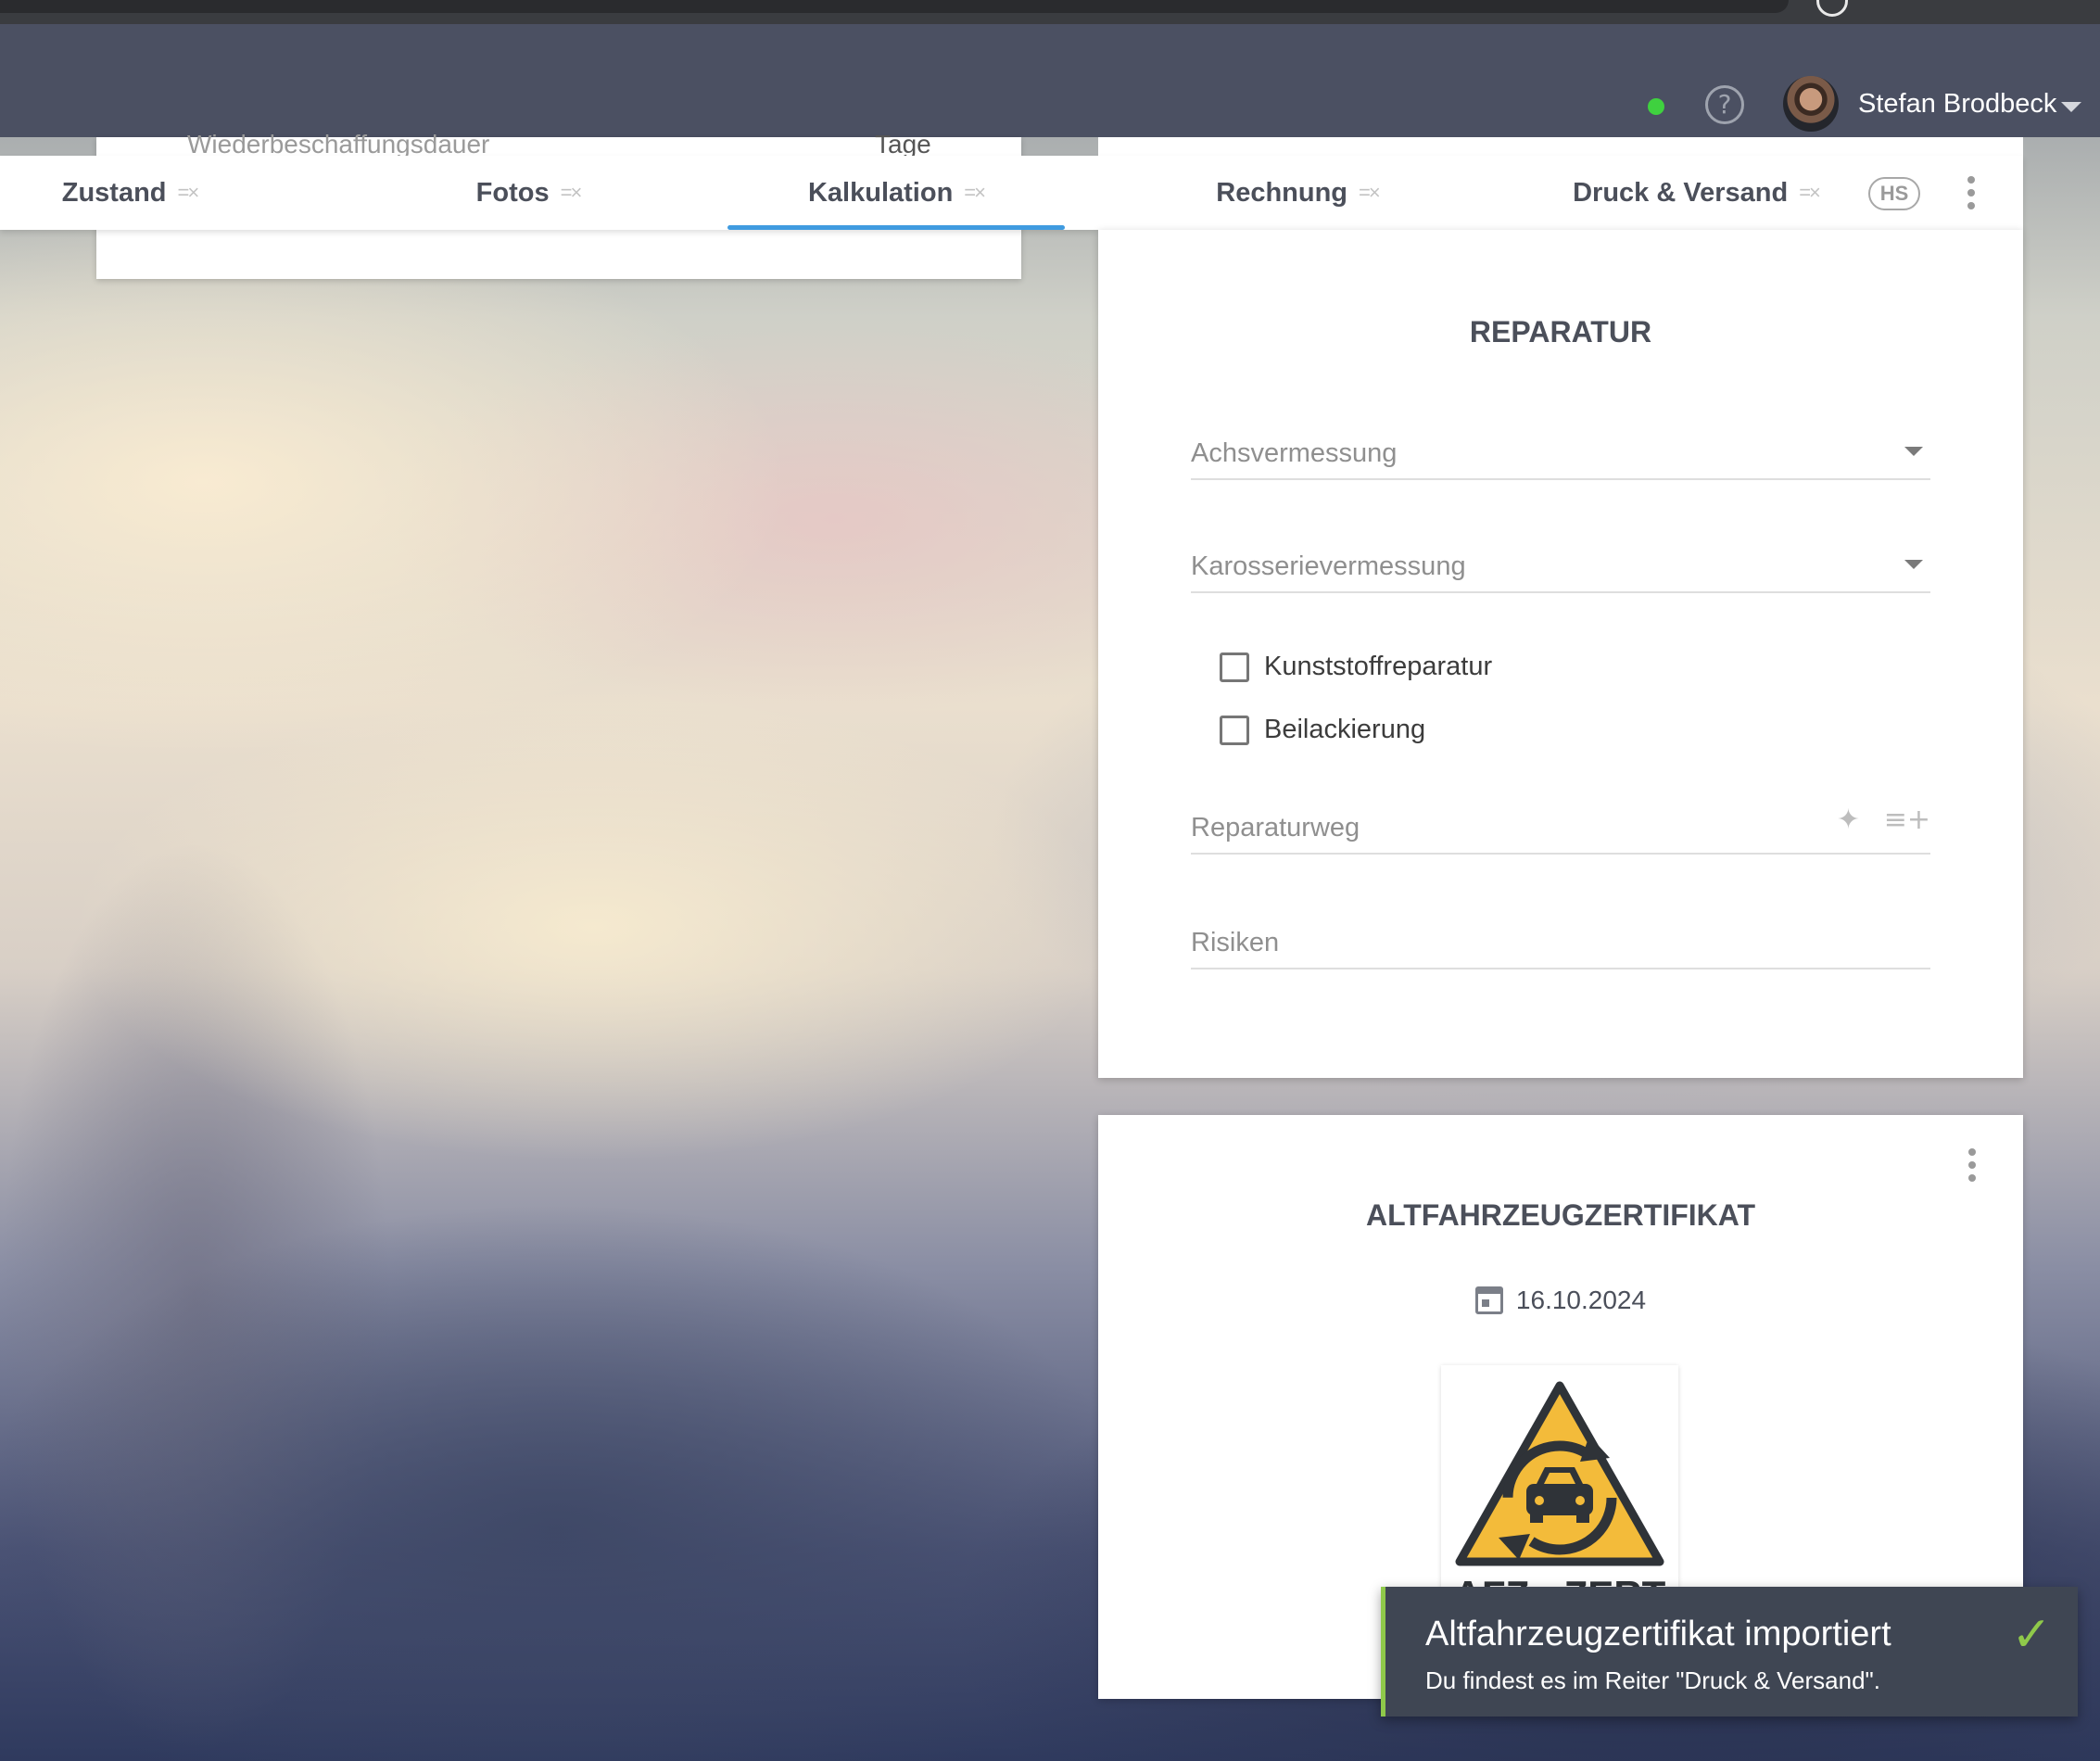  I want to click on tab-fotos: Fotos =×, so click(528, 193).